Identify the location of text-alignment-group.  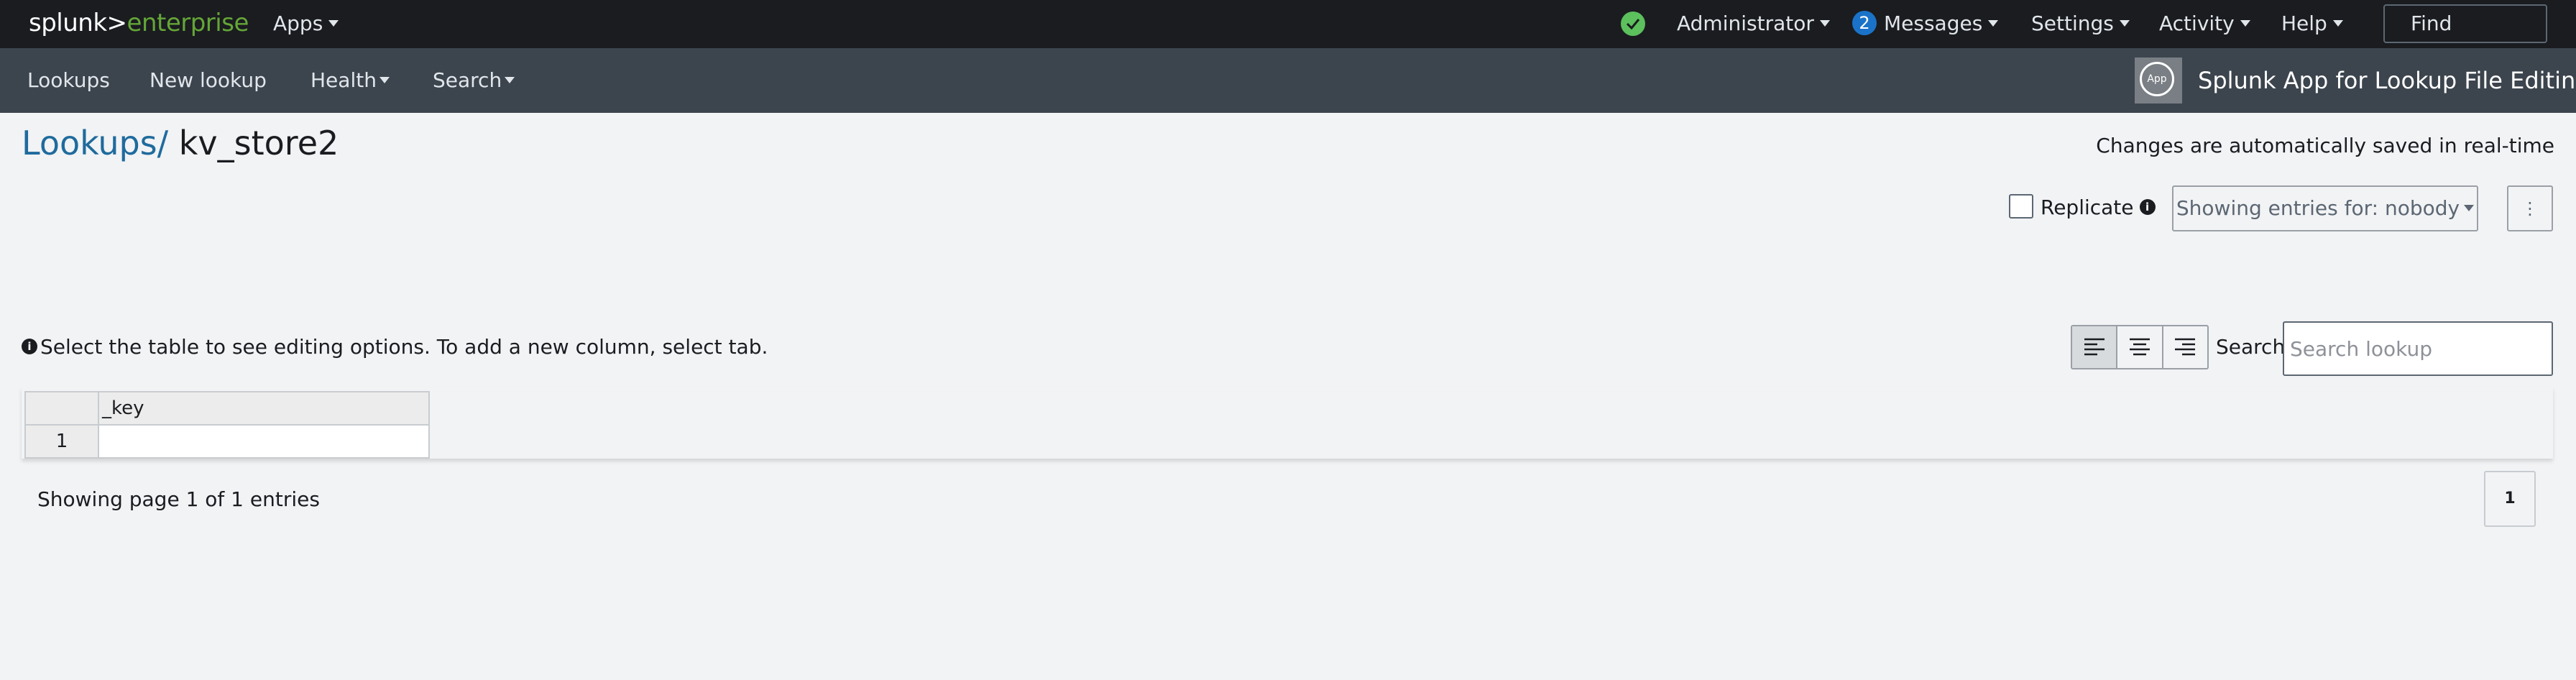
(2140, 347).